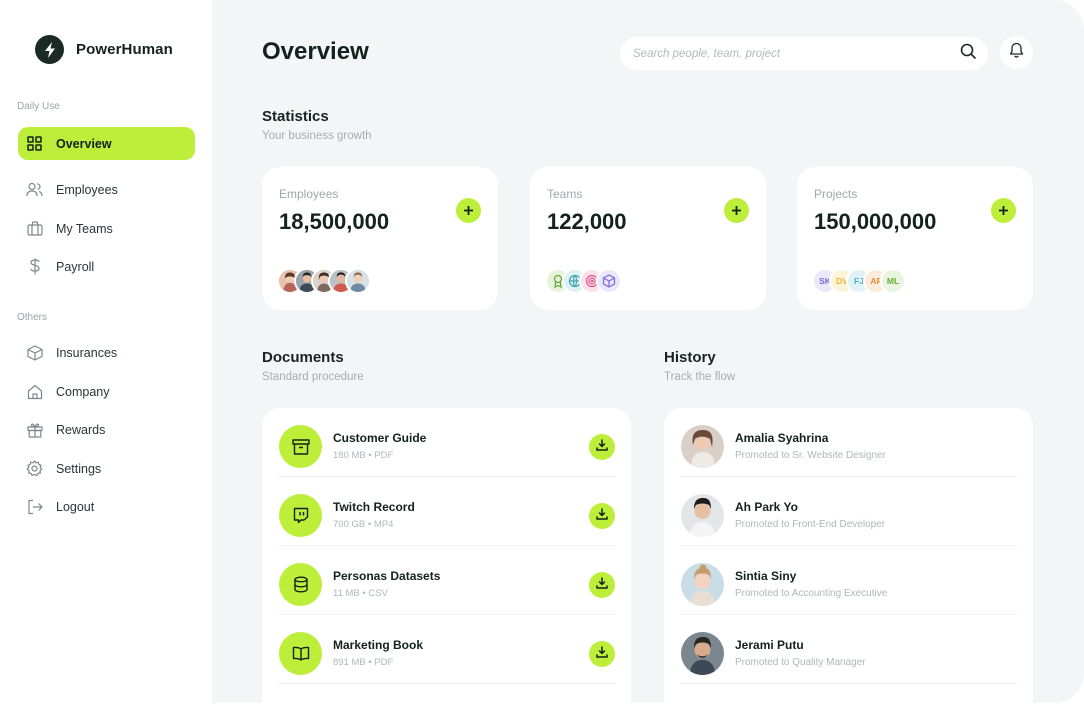 This screenshot has width=1084, height=718. I want to click on stat-card-employees: Employees 18,500,000, so click(380, 238).